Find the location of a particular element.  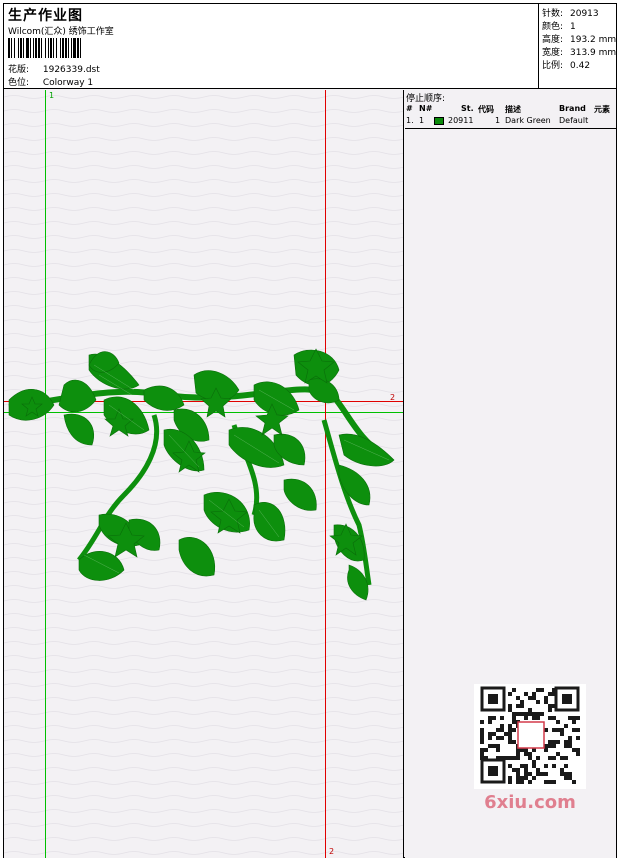

guide-marker-green: 1 is located at coordinates (52, 95).